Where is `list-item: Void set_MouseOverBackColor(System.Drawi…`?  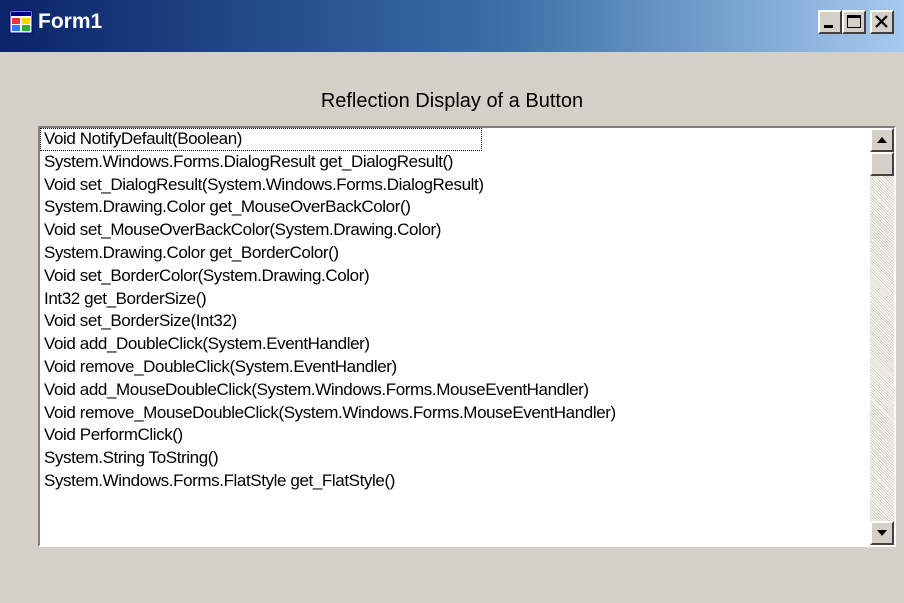 list-item: Void set_MouseOverBackColor(System.Drawi… is located at coordinates (456, 230).